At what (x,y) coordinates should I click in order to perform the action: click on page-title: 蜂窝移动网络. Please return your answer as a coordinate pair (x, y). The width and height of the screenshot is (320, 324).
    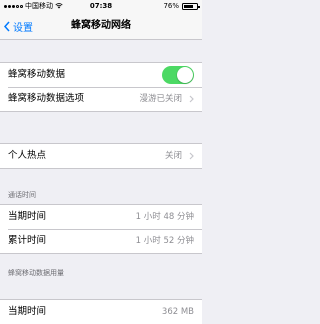
    Looking at the image, I should click on (101, 25).